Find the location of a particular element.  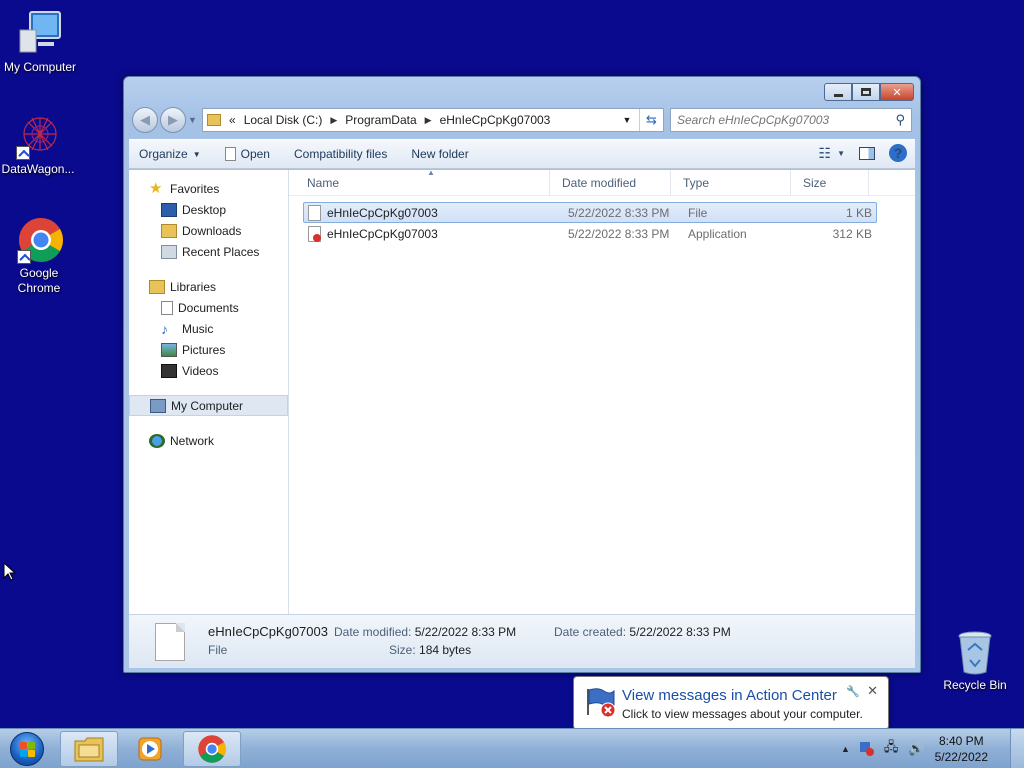

desktop-icon-my-computer: My Computer is located at coordinates (40, 42).